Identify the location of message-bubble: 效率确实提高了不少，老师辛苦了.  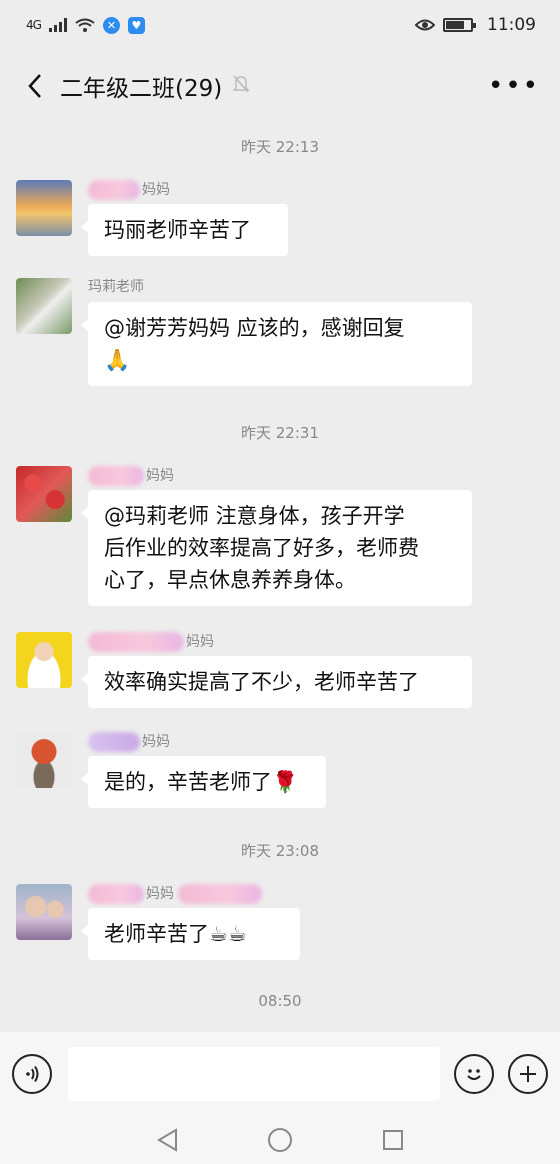
(276, 682).